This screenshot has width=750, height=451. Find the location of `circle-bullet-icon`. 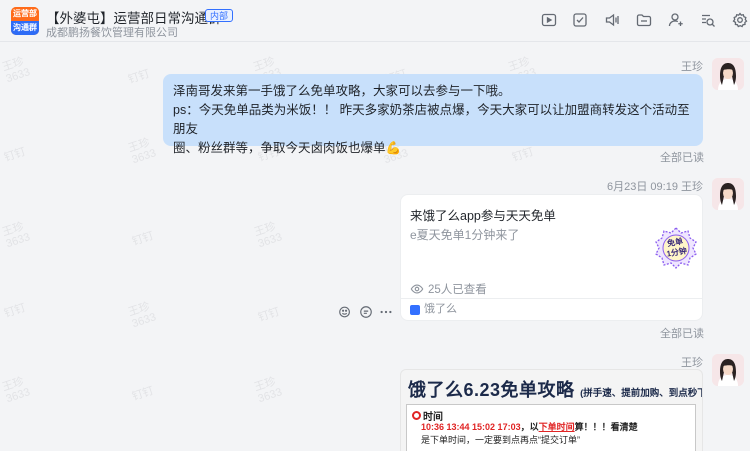

circle-bullet-icon is located at coordinates (416, 415).